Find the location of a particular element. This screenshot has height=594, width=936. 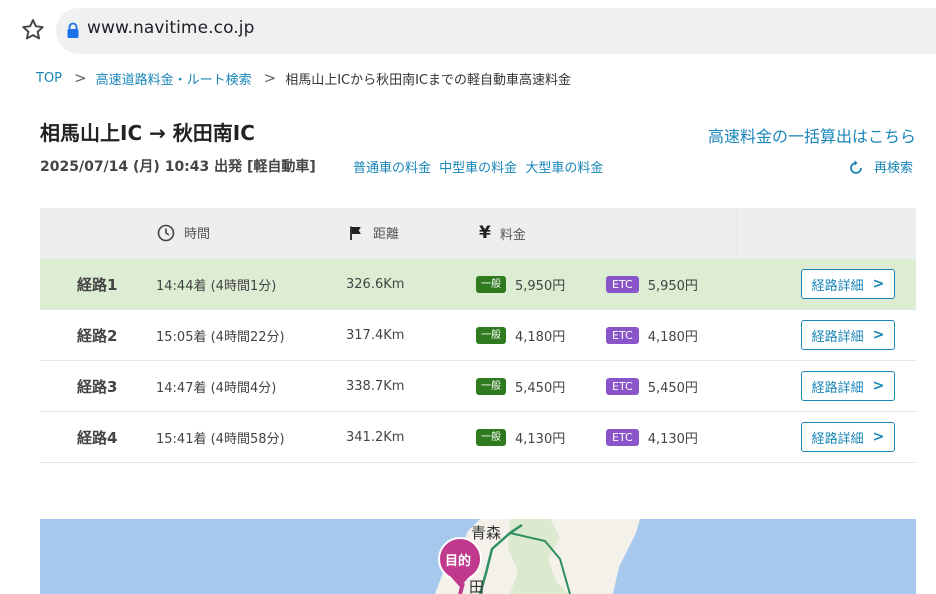

general-fee-value: 4,180円 is located at coordinates (540, 337).